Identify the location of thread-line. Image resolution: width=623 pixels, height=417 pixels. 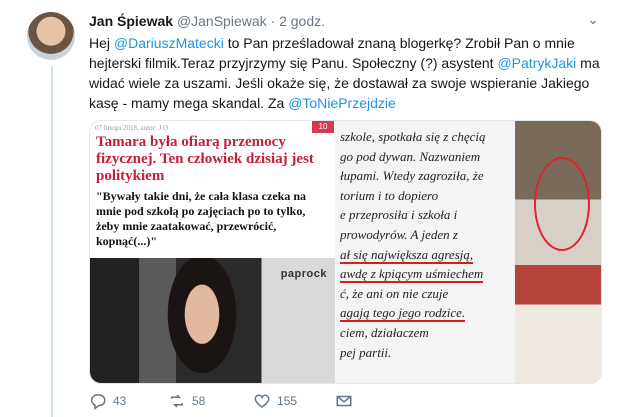
(52, 241).